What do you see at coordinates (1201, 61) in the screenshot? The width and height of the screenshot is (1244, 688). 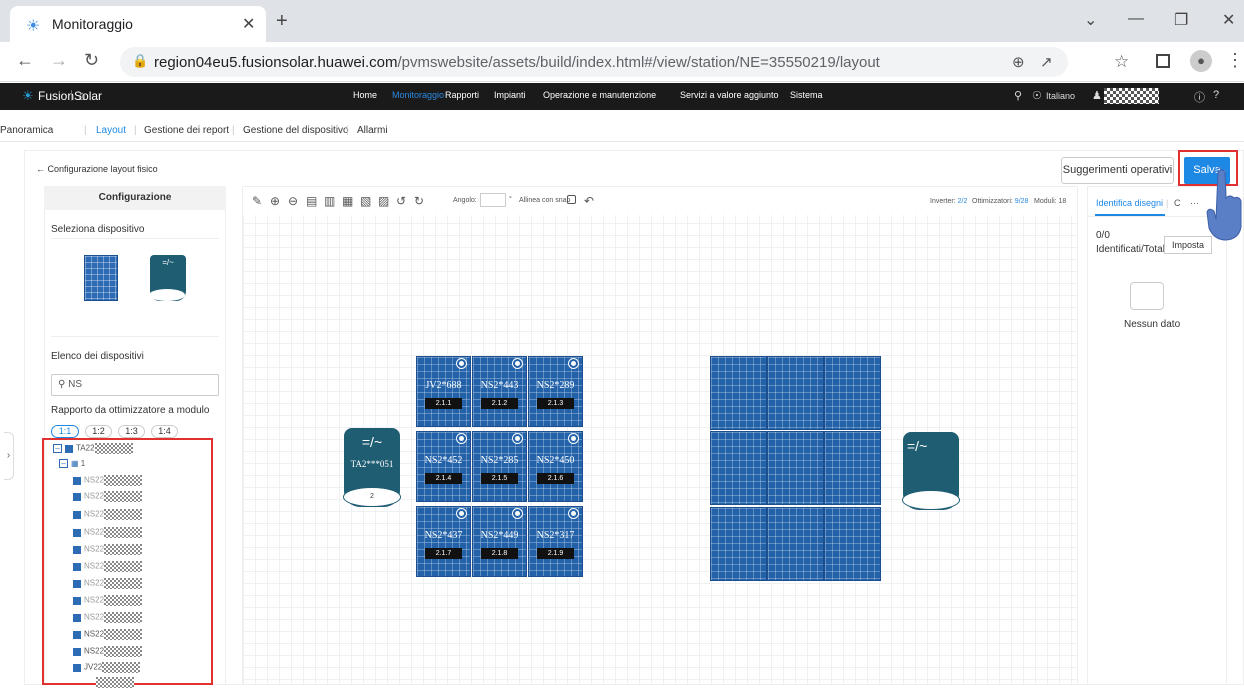 I see `profile-avatar: ●` at bounding box center [1201, 61].